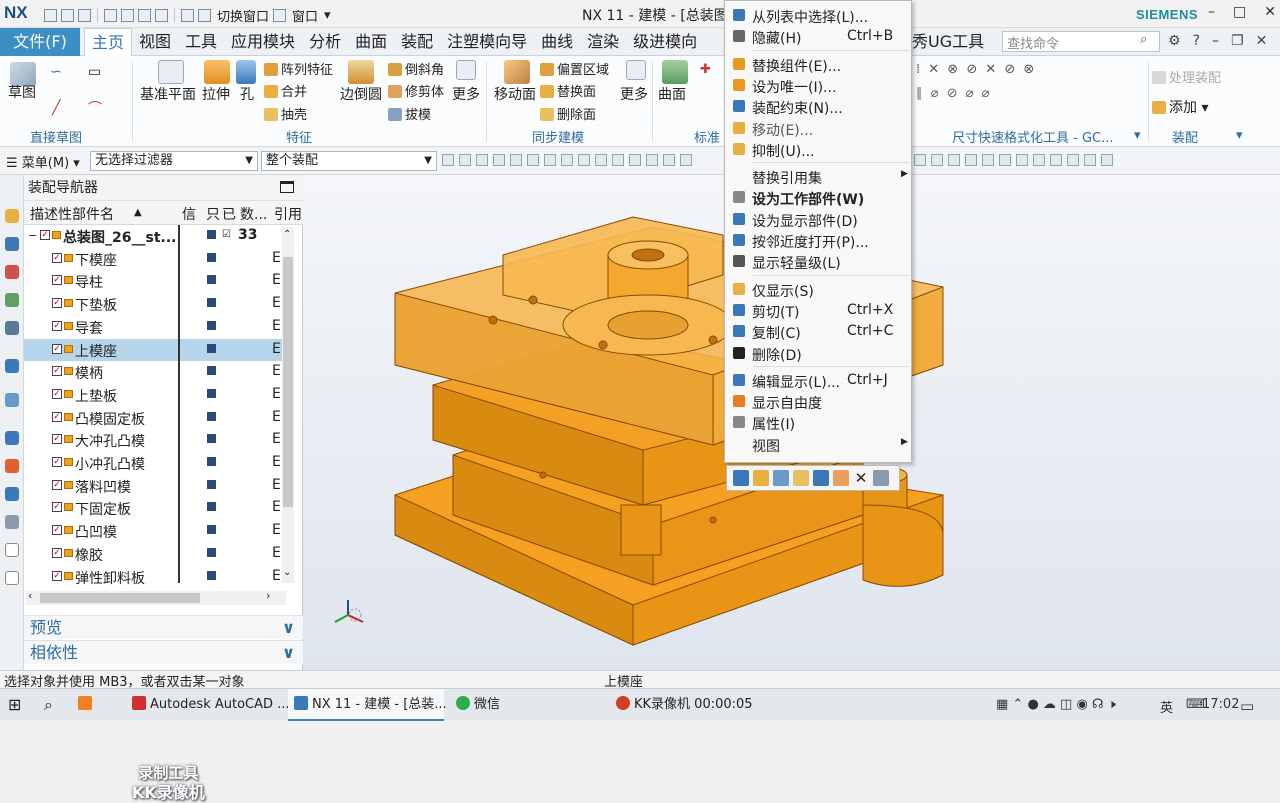 This screenshot has width=1280, height=803. I want to click on tab-analysis: 分析, so click(325, 42).